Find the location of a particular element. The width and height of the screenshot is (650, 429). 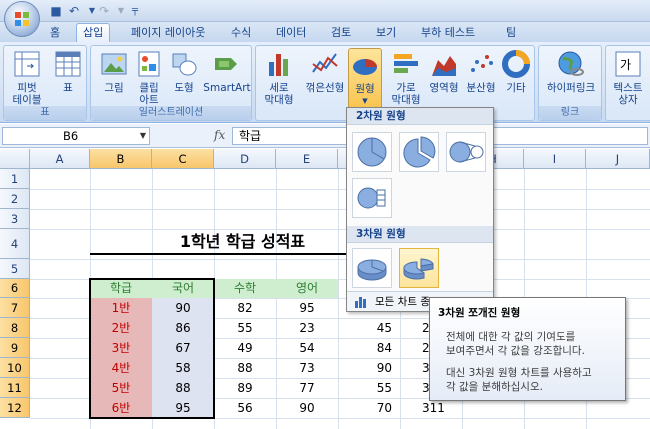

tab-data: 데이터 is located at coordinates (291, 33).